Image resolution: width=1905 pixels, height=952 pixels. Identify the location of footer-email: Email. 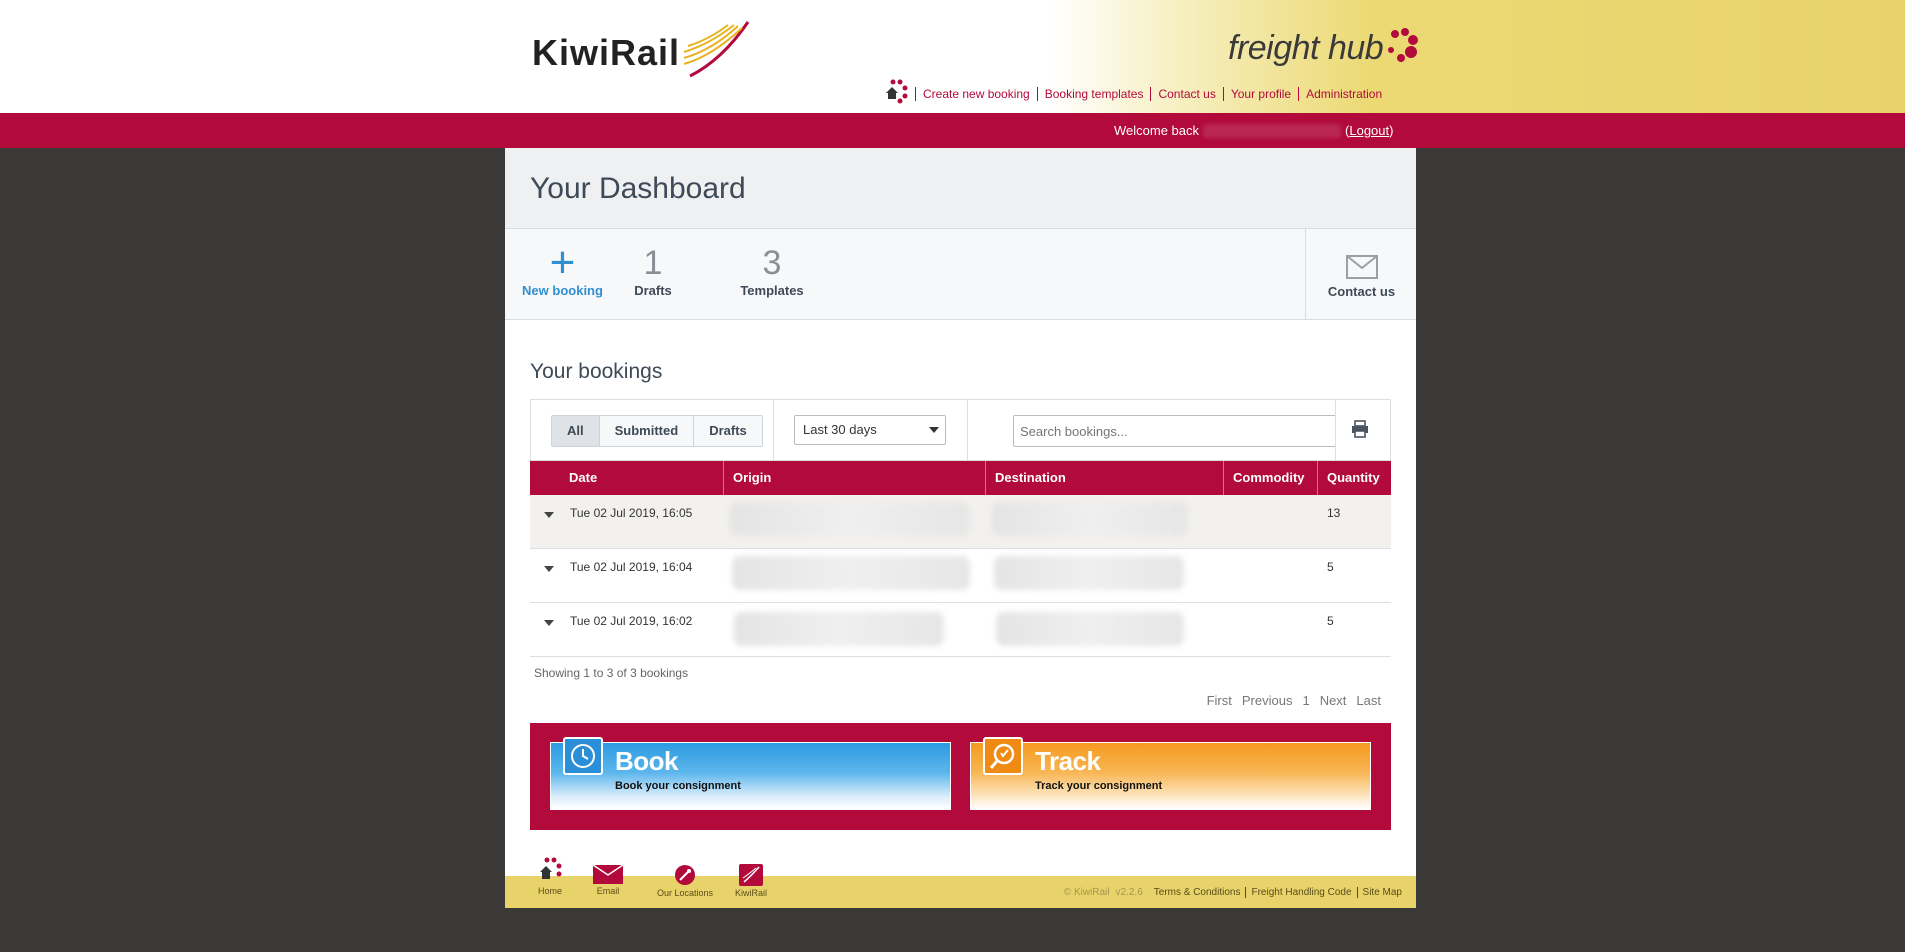
(608, 880).